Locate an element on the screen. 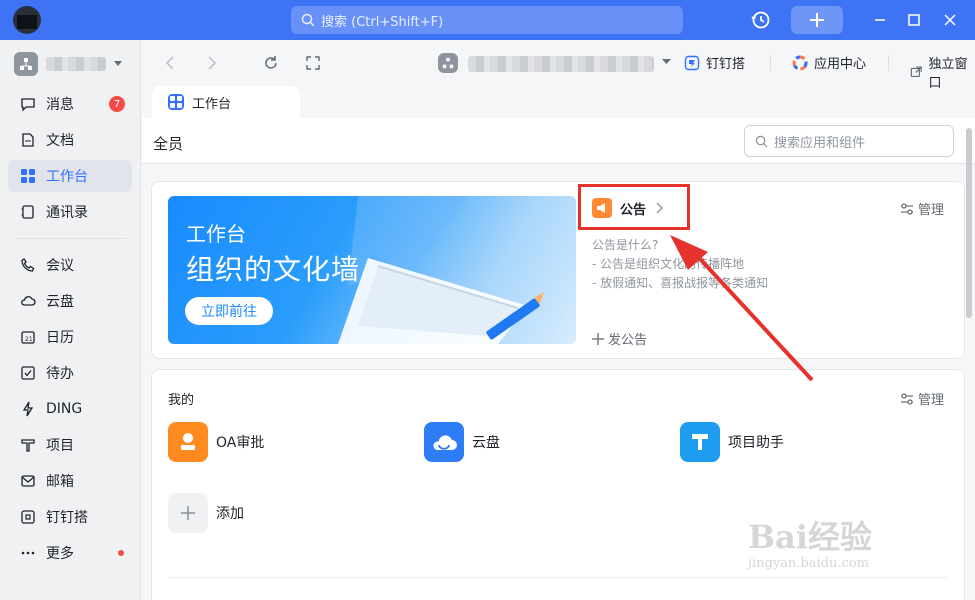 The image size is (975, 600). toolbar-link-label: 应用中心 is located at coordinates (840, 64).